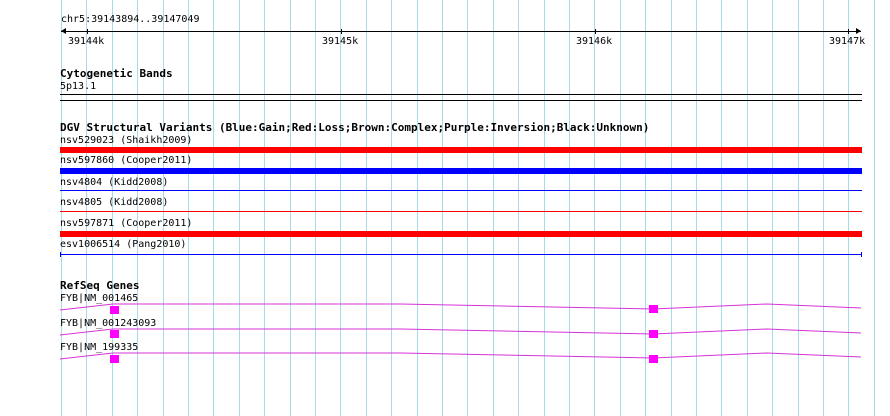 Image resolution: width=890 pixels, height=416 pixels. What do you see at coordinates (847, 41) in the screenshot?
I see `ruler-tick-label: 39147k` at bounding box center [847, 41].